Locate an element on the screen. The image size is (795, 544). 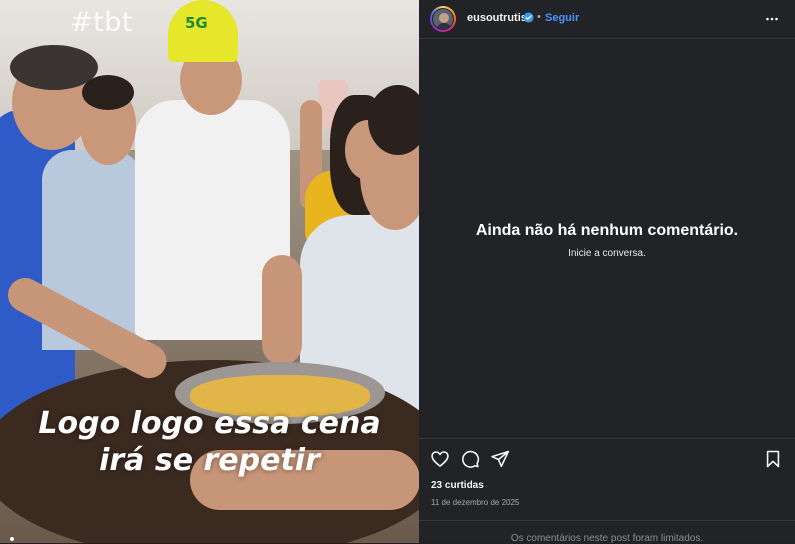
action-bar is located at coordinates (607, 460).